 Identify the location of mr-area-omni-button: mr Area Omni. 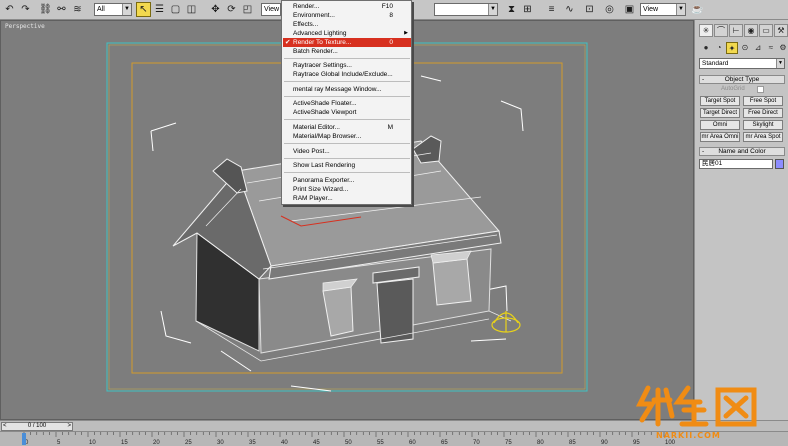
(720, 137).